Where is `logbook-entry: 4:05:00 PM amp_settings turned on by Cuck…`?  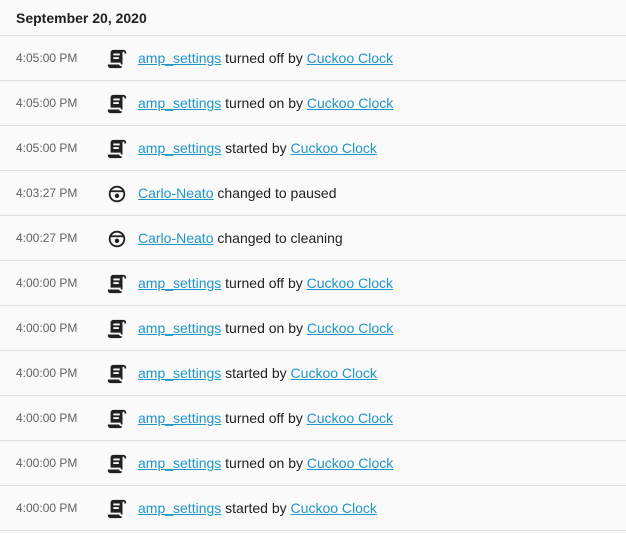
logbook-entry: 4:05:00 PM amp_settings turned on by Cuck… is located at coordinates (313, 103).